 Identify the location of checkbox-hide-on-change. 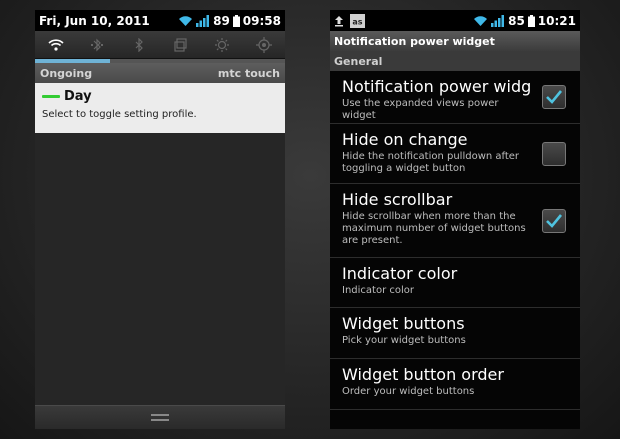
(554, 153).